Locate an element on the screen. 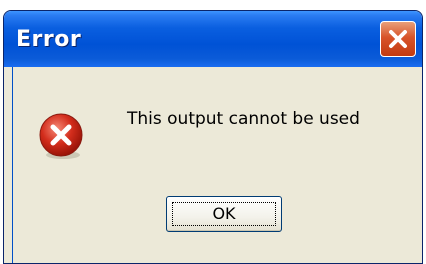 Image resolution: width=426 pixels, height=264 pixels. window-title: Error is located at coordinates (49, 39).